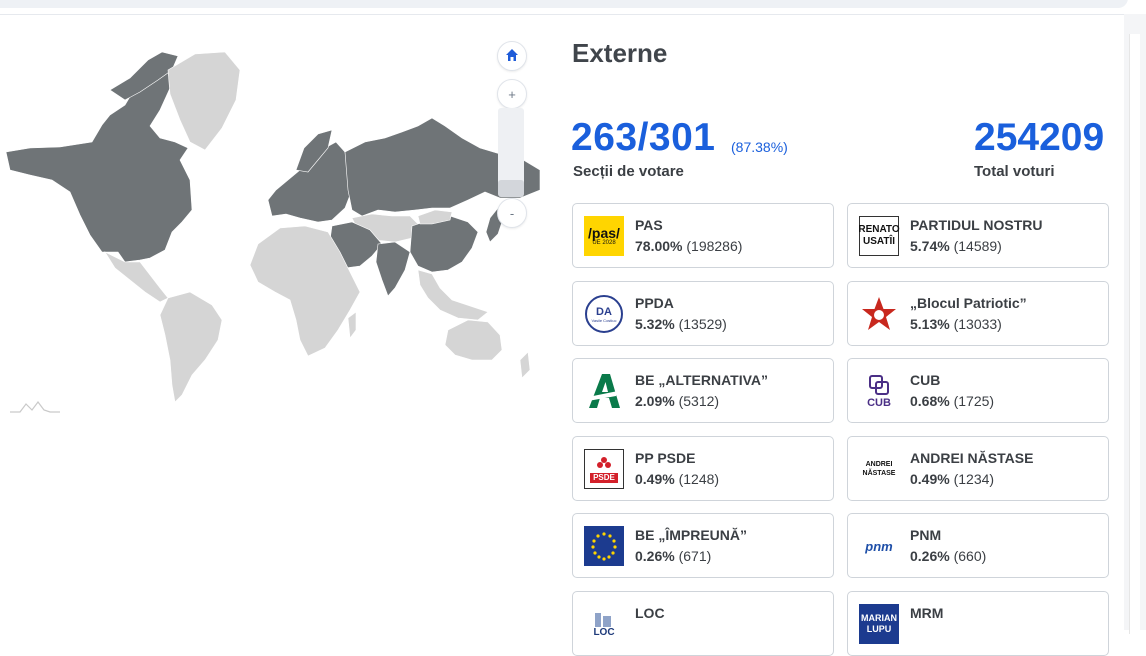 Image resolution: width=1146 pixels, height=656 pixels. What do you see at coordinates (512, 213) in the screenshot?
I see `zoom-out-button: -` at bounding box center [512, 213].